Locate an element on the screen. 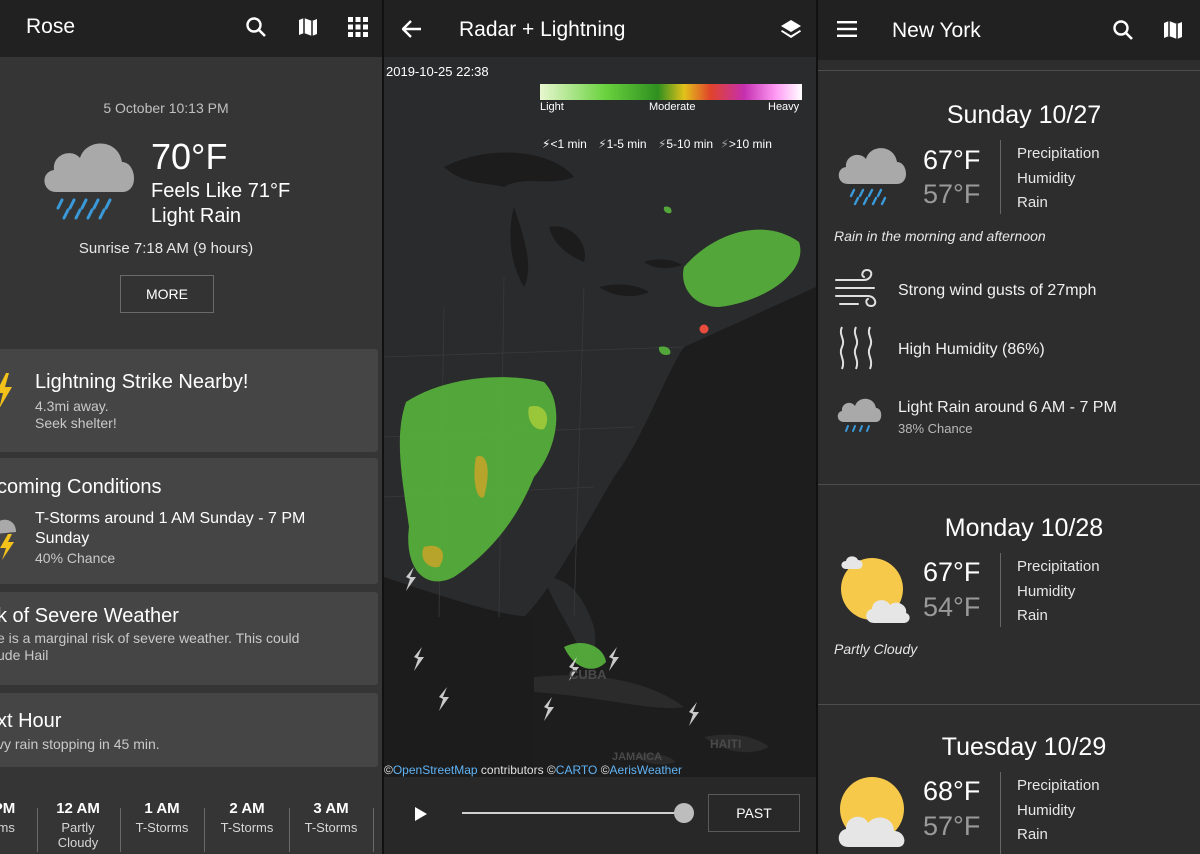  rain-detail: Light Rain around 6 AM - 7 PM is located at coordinates (1007, 407).